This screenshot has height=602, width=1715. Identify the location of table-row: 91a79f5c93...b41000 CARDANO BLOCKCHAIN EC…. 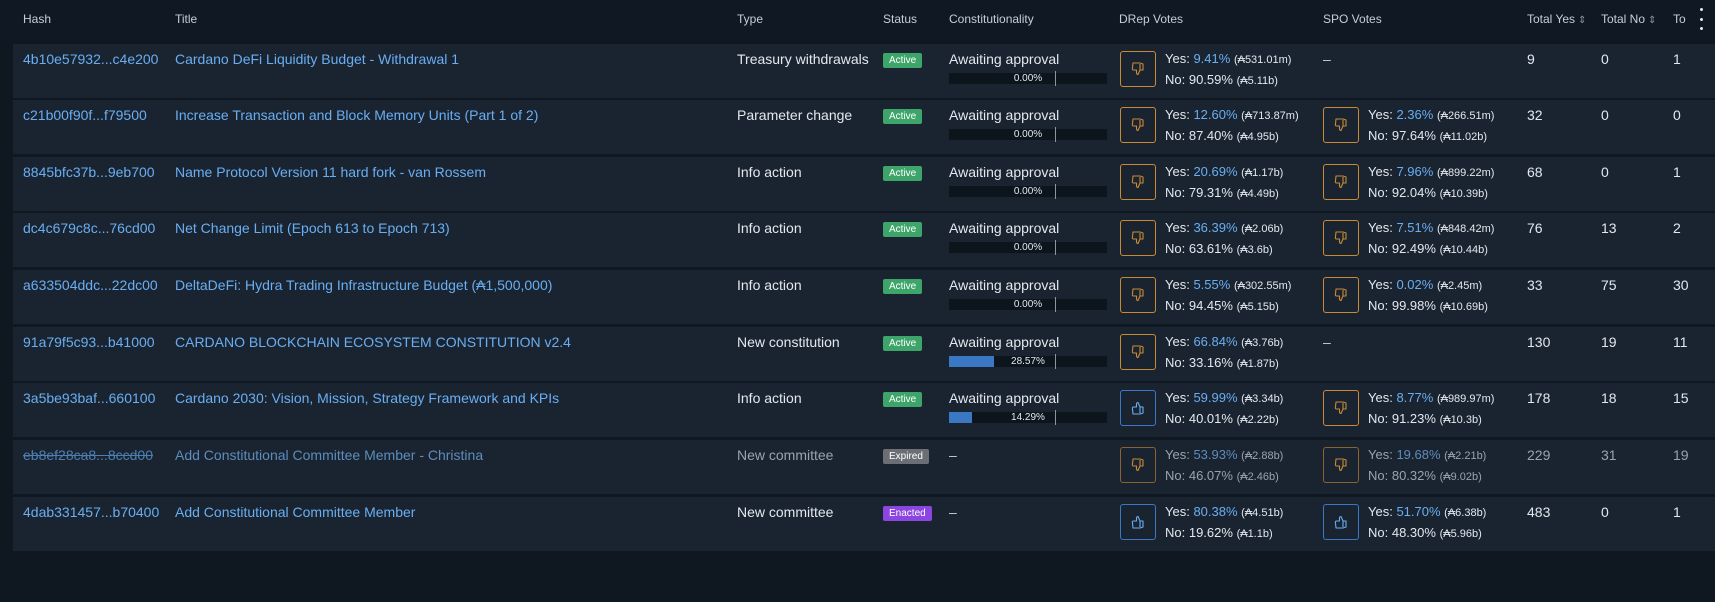
(864, 354).